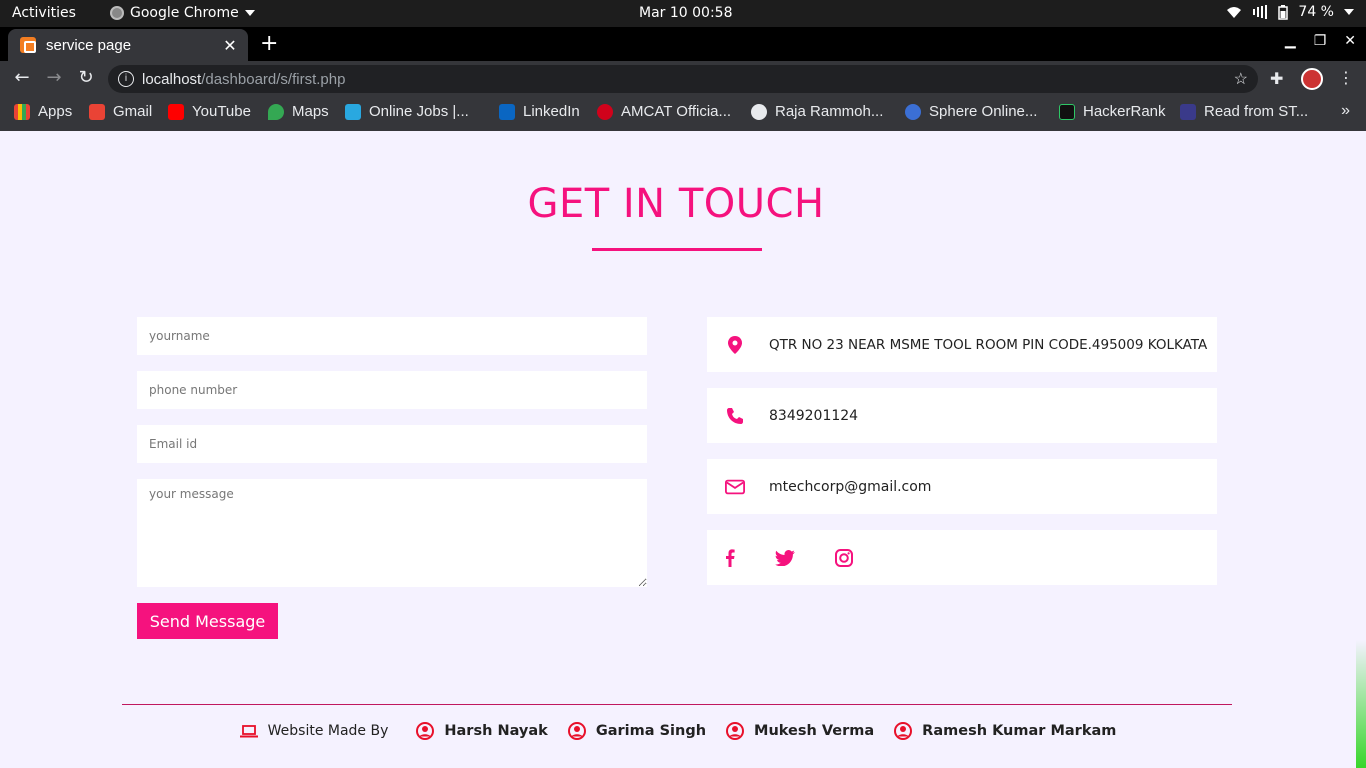  I want to click on restore-icon: ❐, so click(1320, 41).